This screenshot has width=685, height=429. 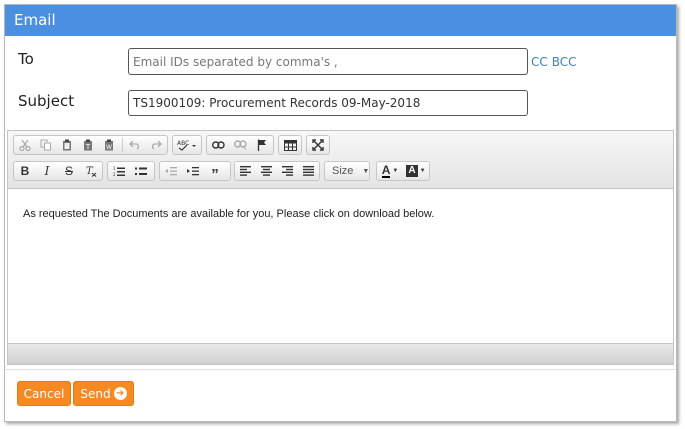 I want to click on clipboard-group: T W, so click(x=90, y=145).